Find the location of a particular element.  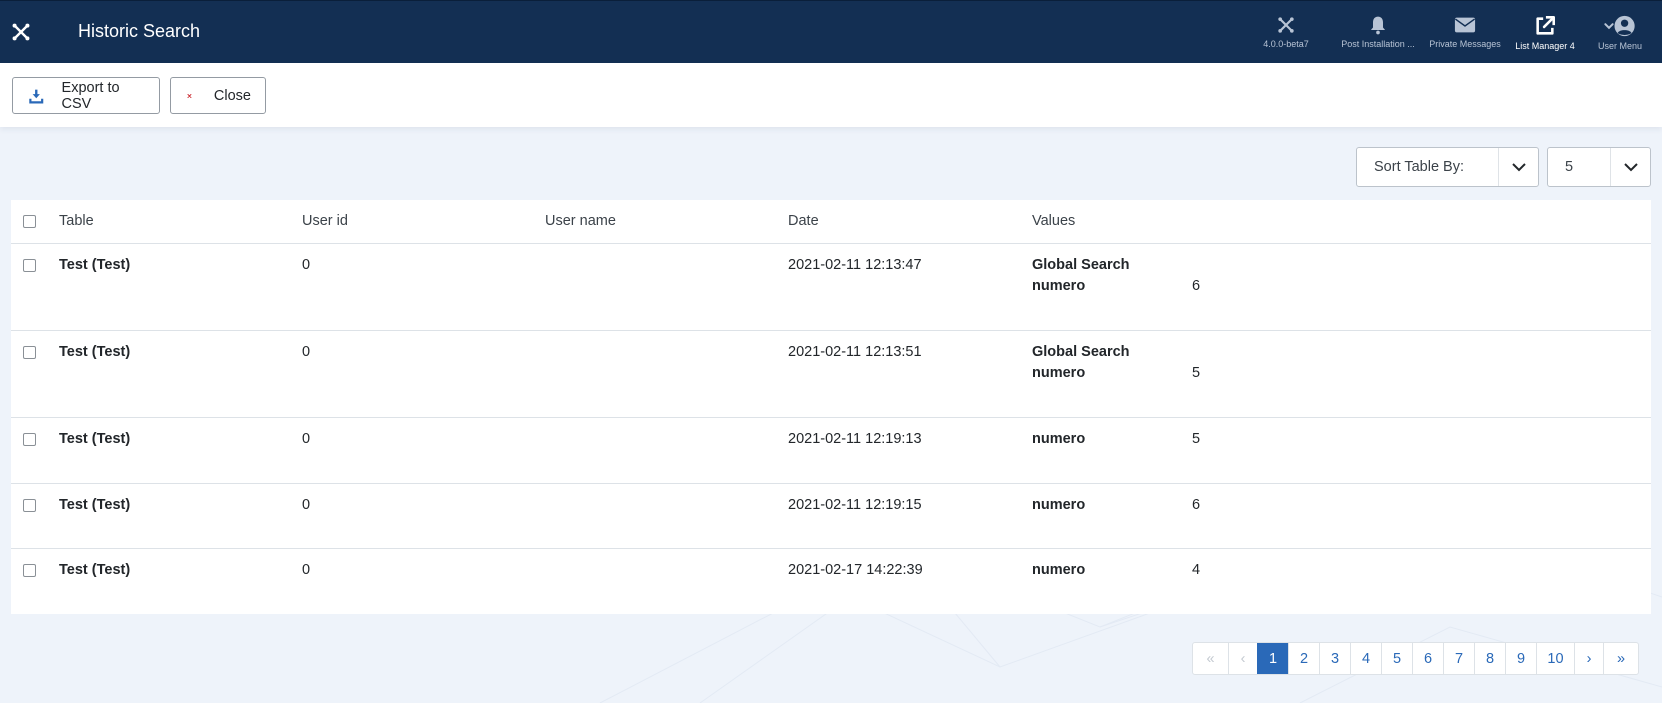

pagination-prev: ‹ is located at coordinates (1242, 658).